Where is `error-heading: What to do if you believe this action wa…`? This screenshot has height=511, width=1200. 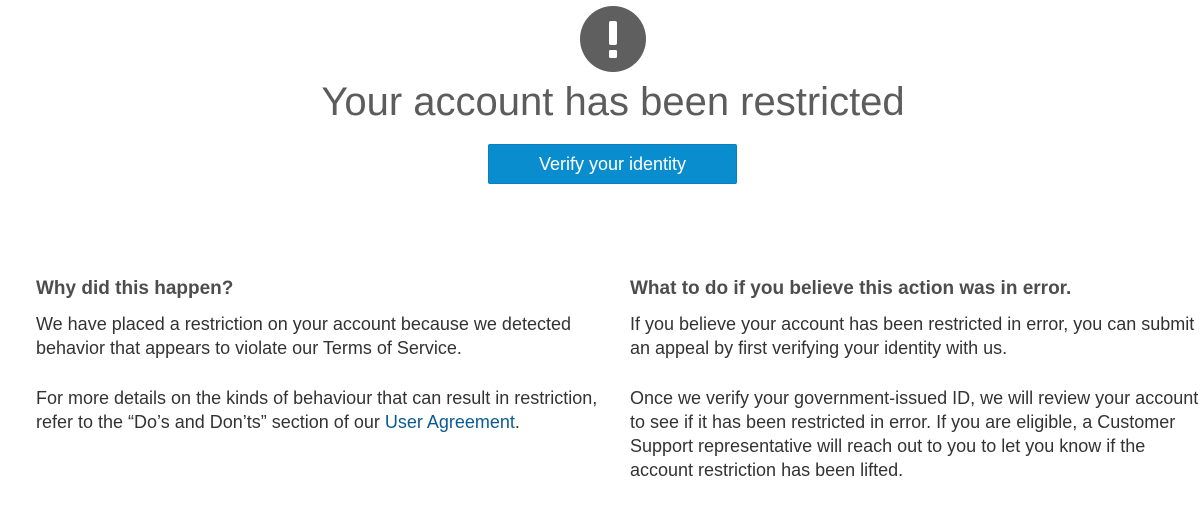 error-heading: What to do if you believe this action wa… is located at coordinates (851, 288).